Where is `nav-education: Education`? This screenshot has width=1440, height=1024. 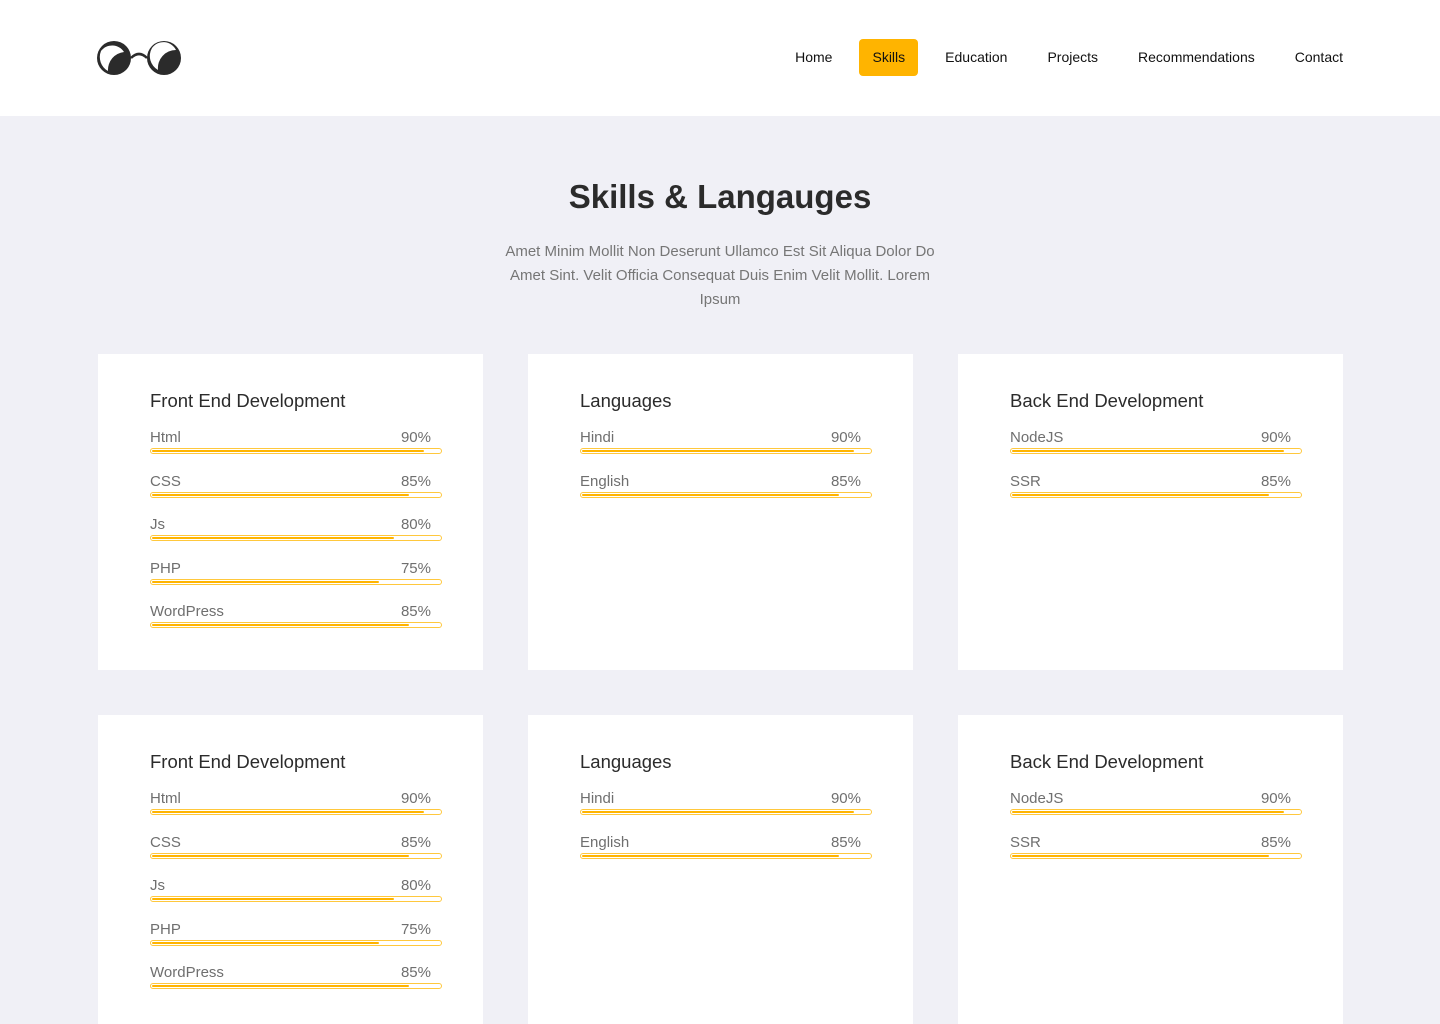 nav-education: Education is located at coordinates (976, 57).